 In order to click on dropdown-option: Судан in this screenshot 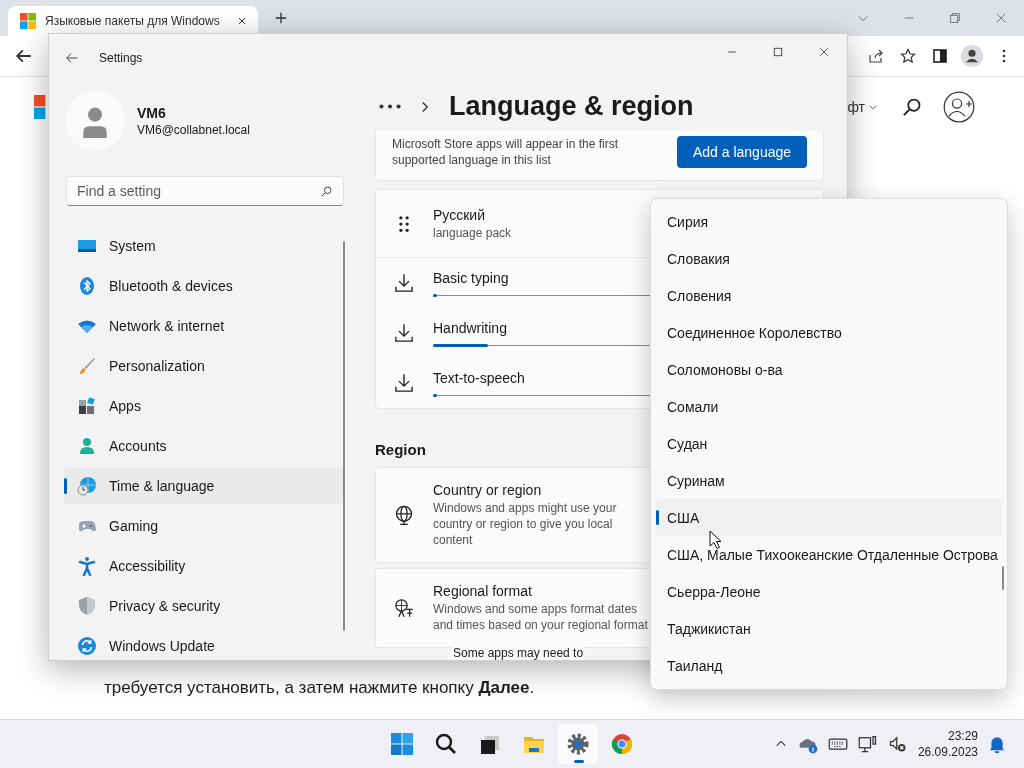, I will do `click(829, 443)`.